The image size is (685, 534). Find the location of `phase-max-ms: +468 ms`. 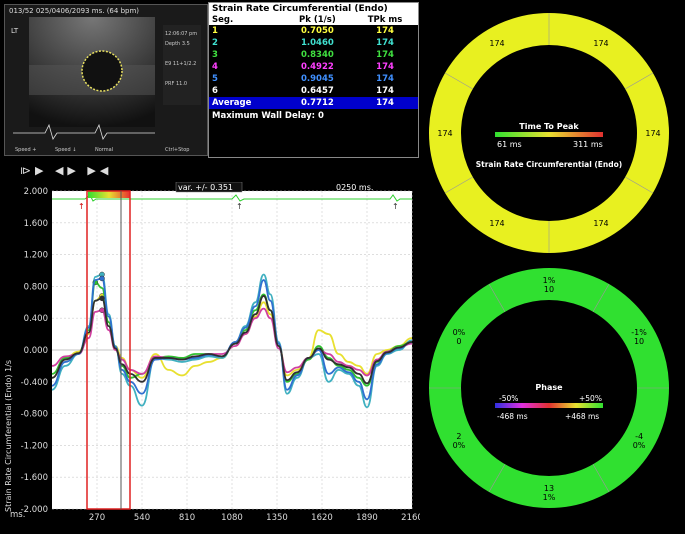

phase-max-ms: +468 ms is located at coordinates (582, 416).